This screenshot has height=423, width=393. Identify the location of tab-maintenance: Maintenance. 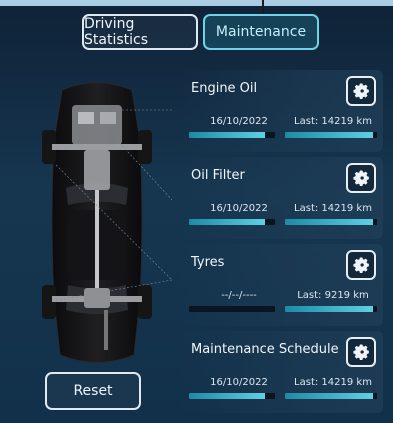
(261, 32).